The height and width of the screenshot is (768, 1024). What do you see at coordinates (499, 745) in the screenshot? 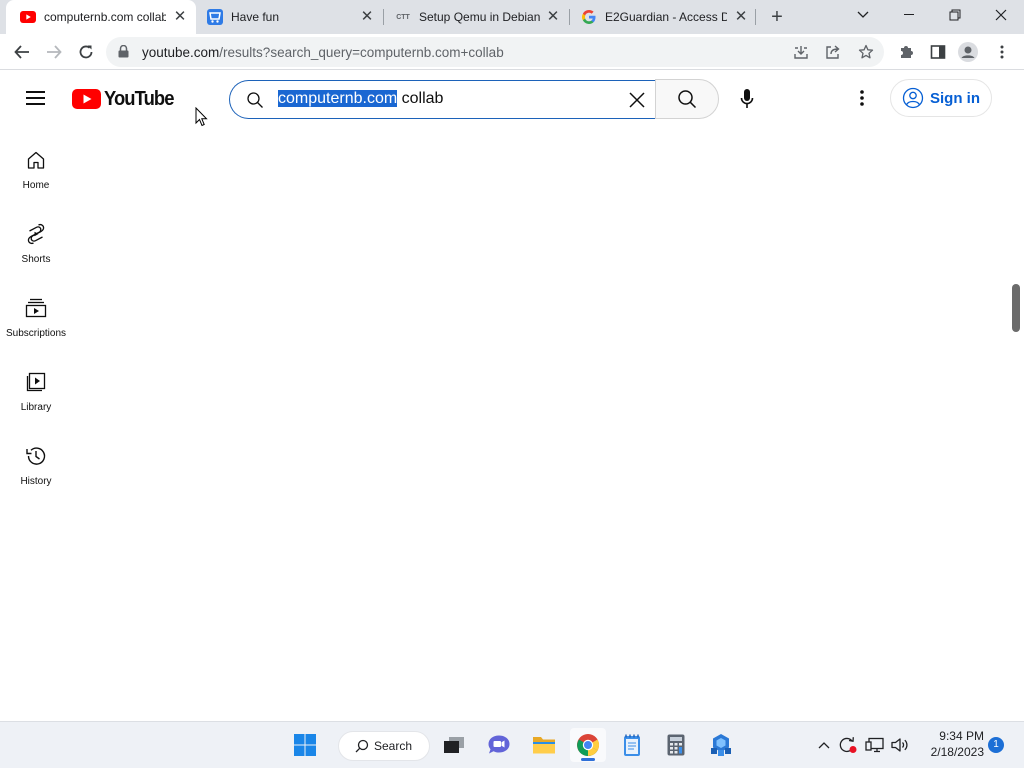
I see `teams-chat-icon` at bounding box center [499, 745].